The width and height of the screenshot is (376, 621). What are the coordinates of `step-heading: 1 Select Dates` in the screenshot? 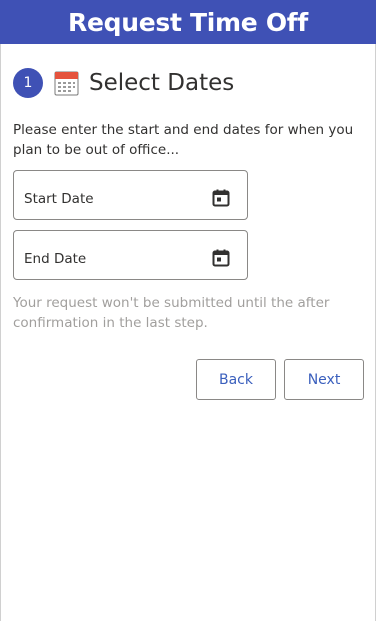 It's located at (123, 83).